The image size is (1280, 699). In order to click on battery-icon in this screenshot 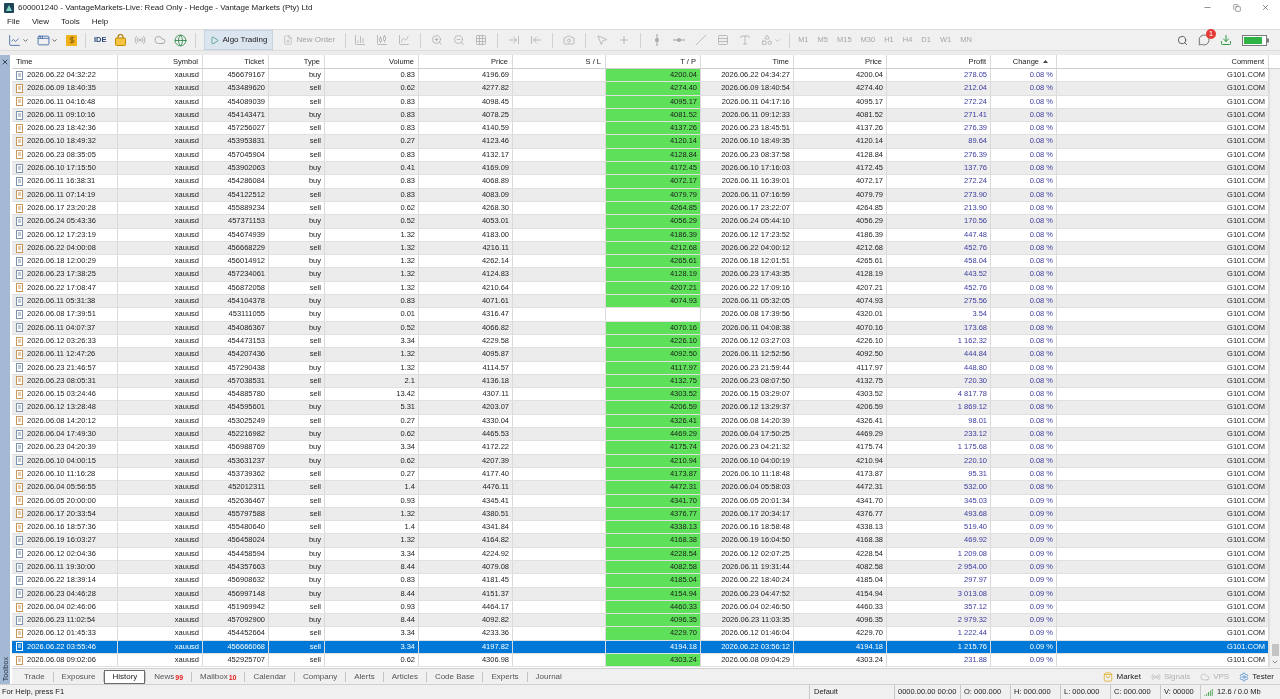, I will do `click(1255, 40)`.